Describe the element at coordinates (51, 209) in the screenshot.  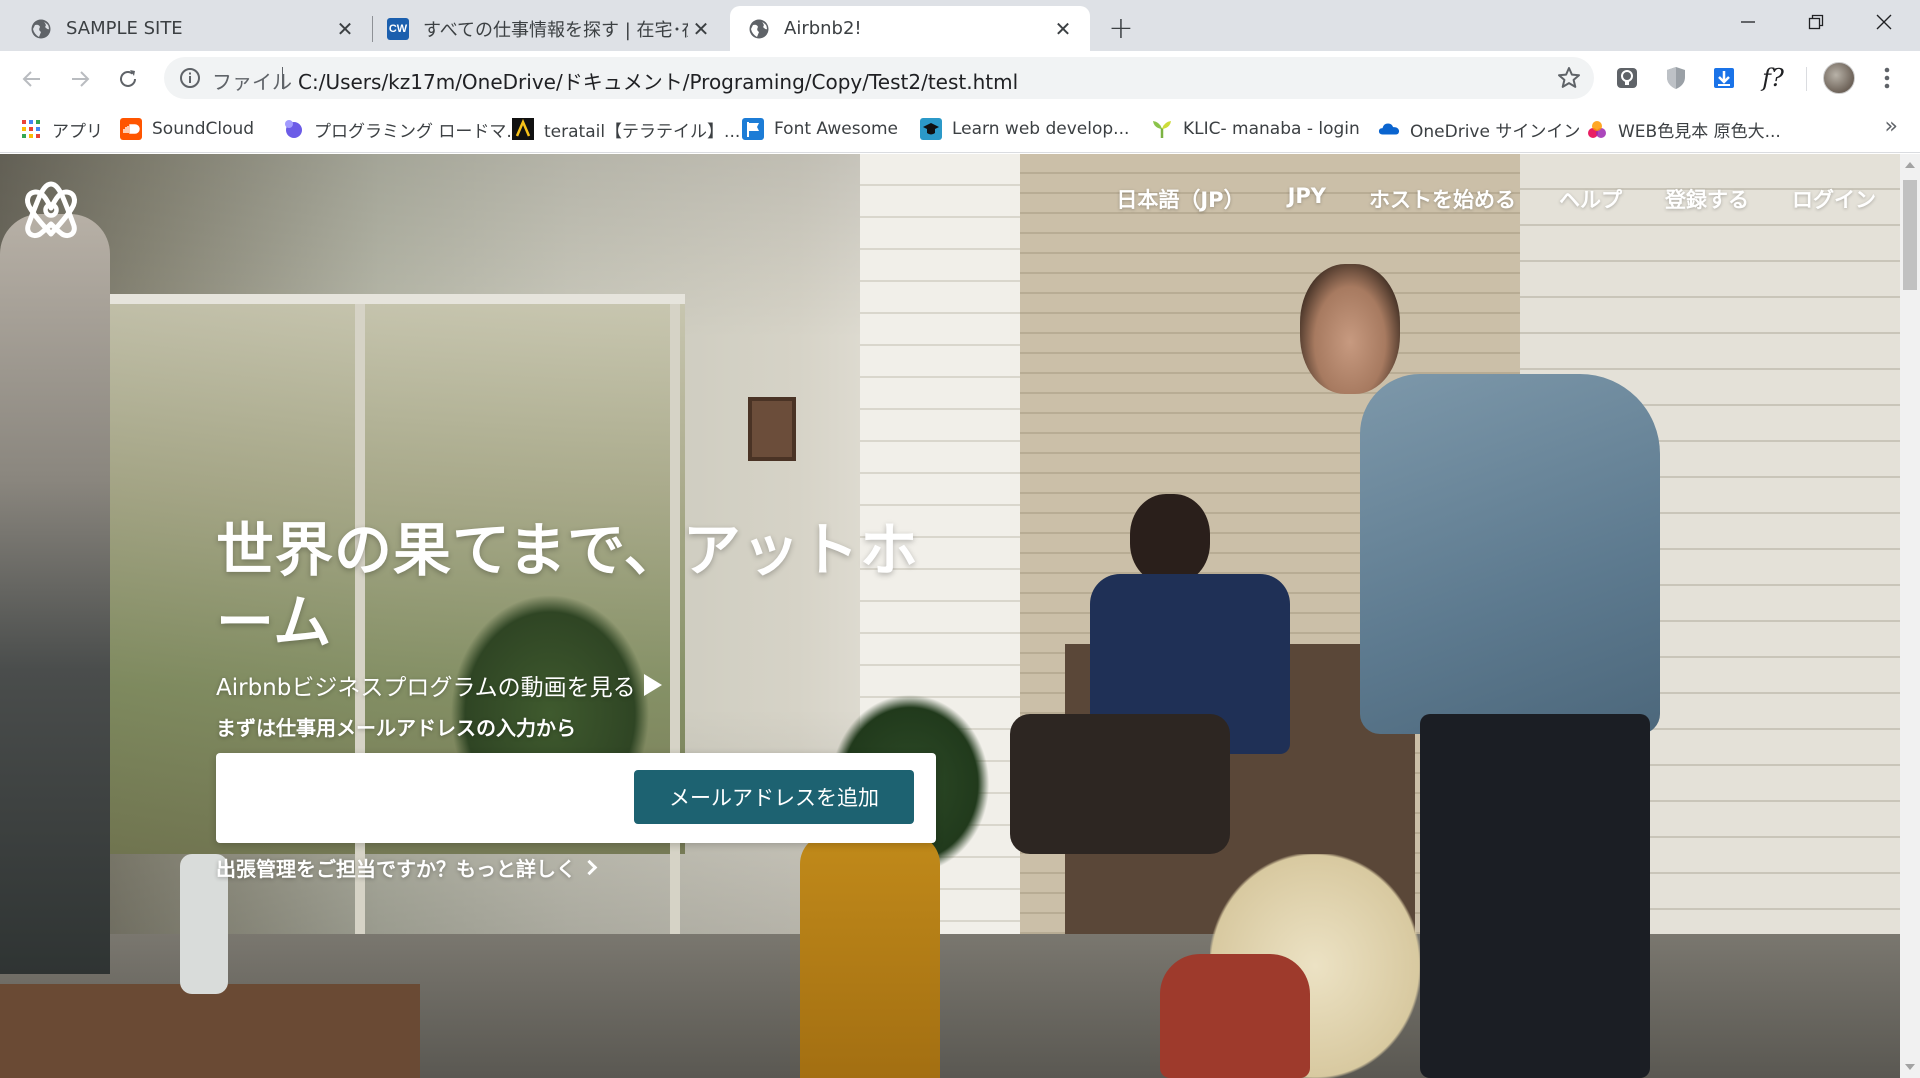
I see `airbnb-logo-icon` at that location.